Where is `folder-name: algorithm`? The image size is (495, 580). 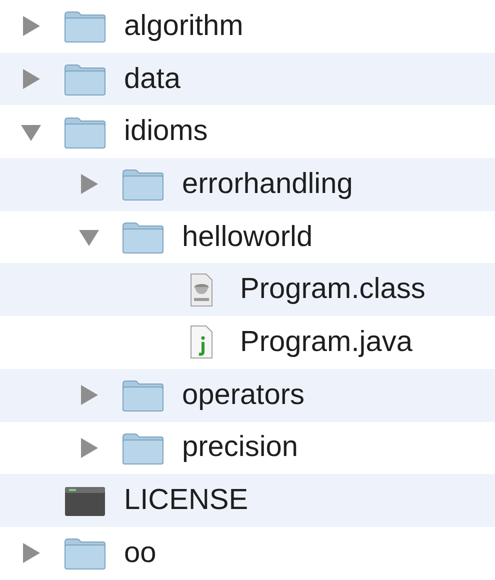 folder-name: algorithm is located at coordinates (184, 26).